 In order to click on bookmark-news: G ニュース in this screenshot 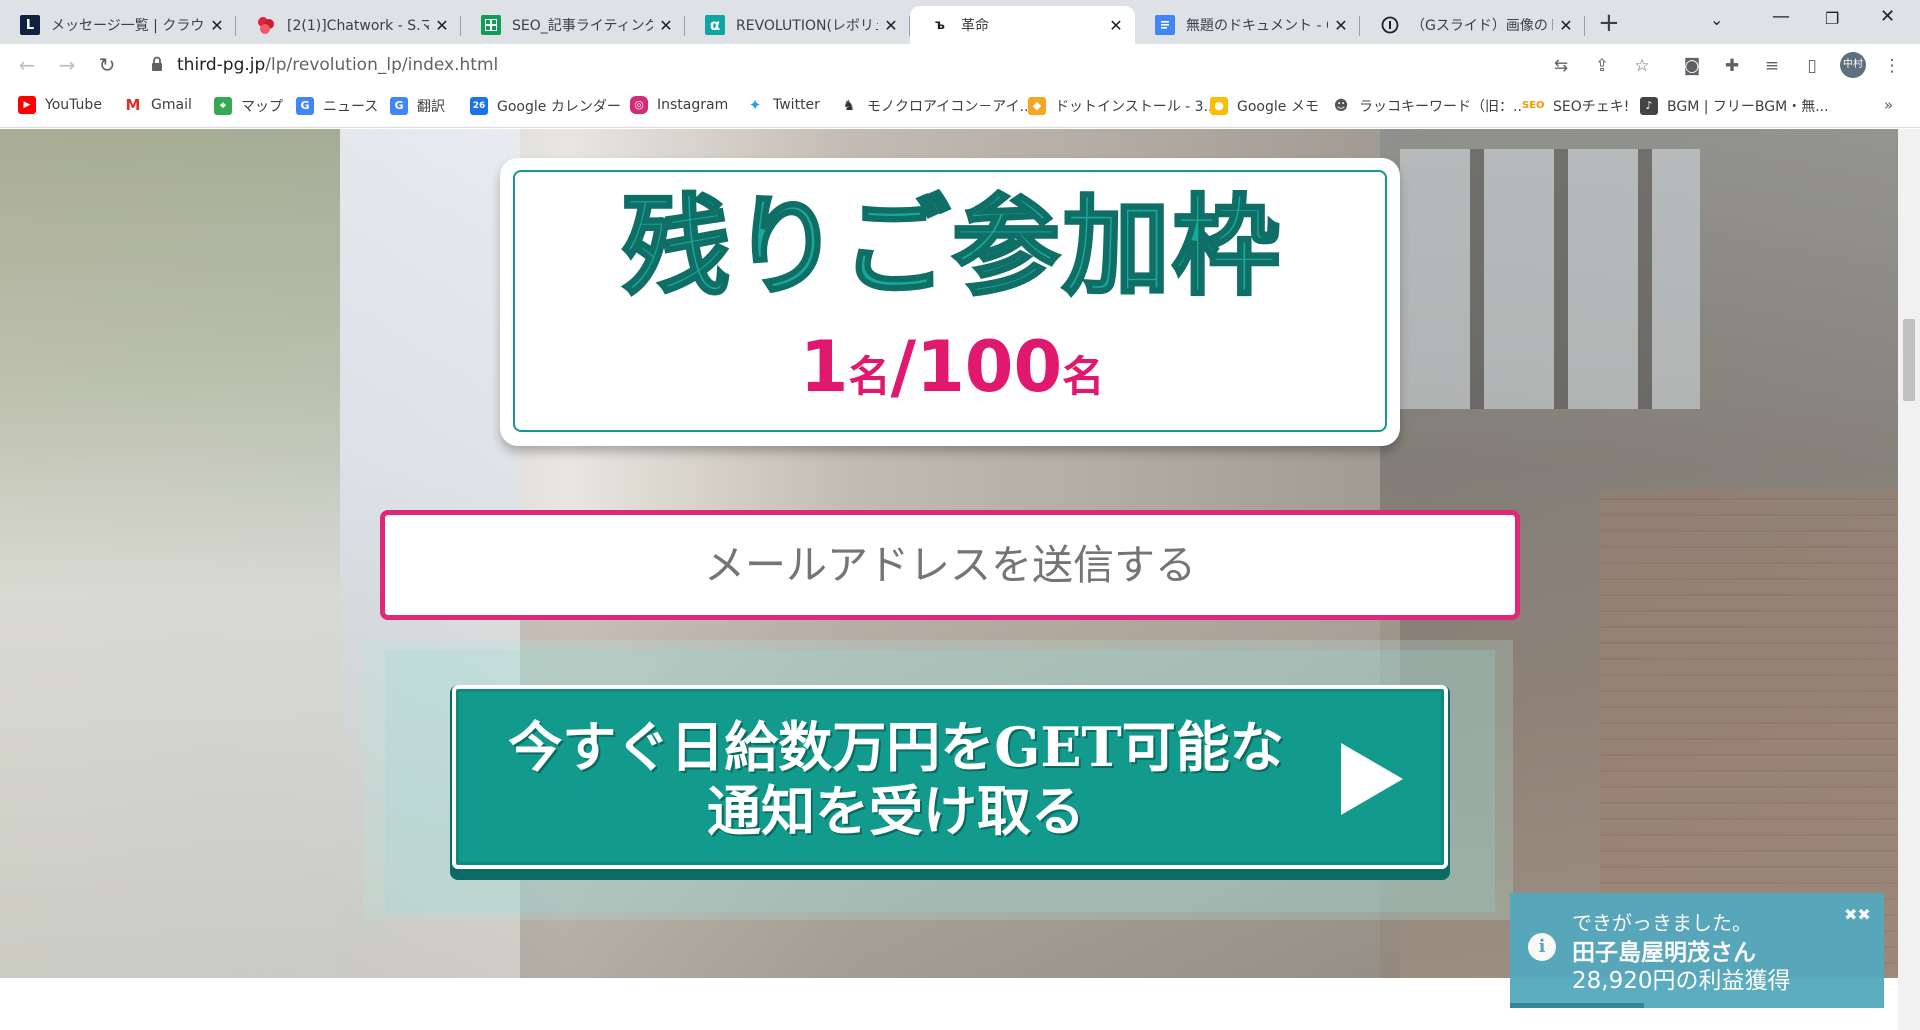, I will do `click(337, 106)`.